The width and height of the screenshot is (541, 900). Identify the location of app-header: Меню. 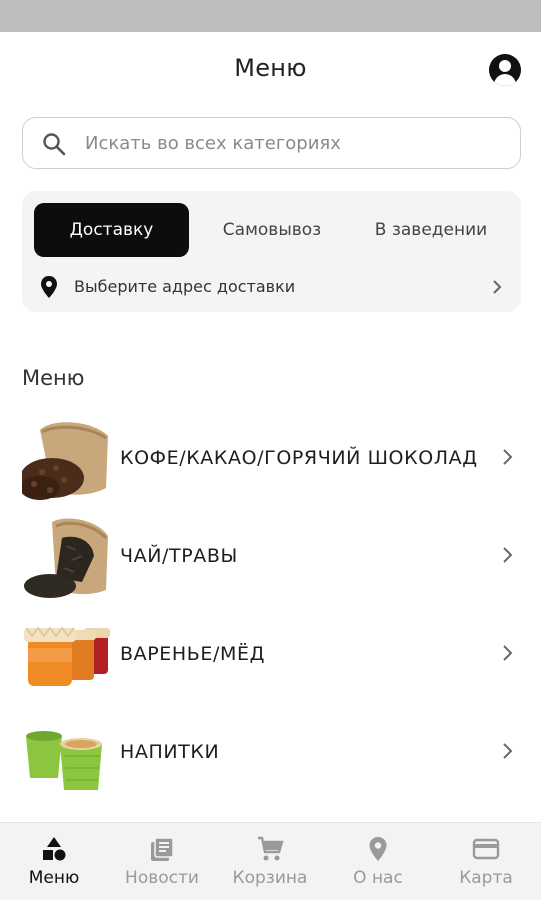
(270, 69).